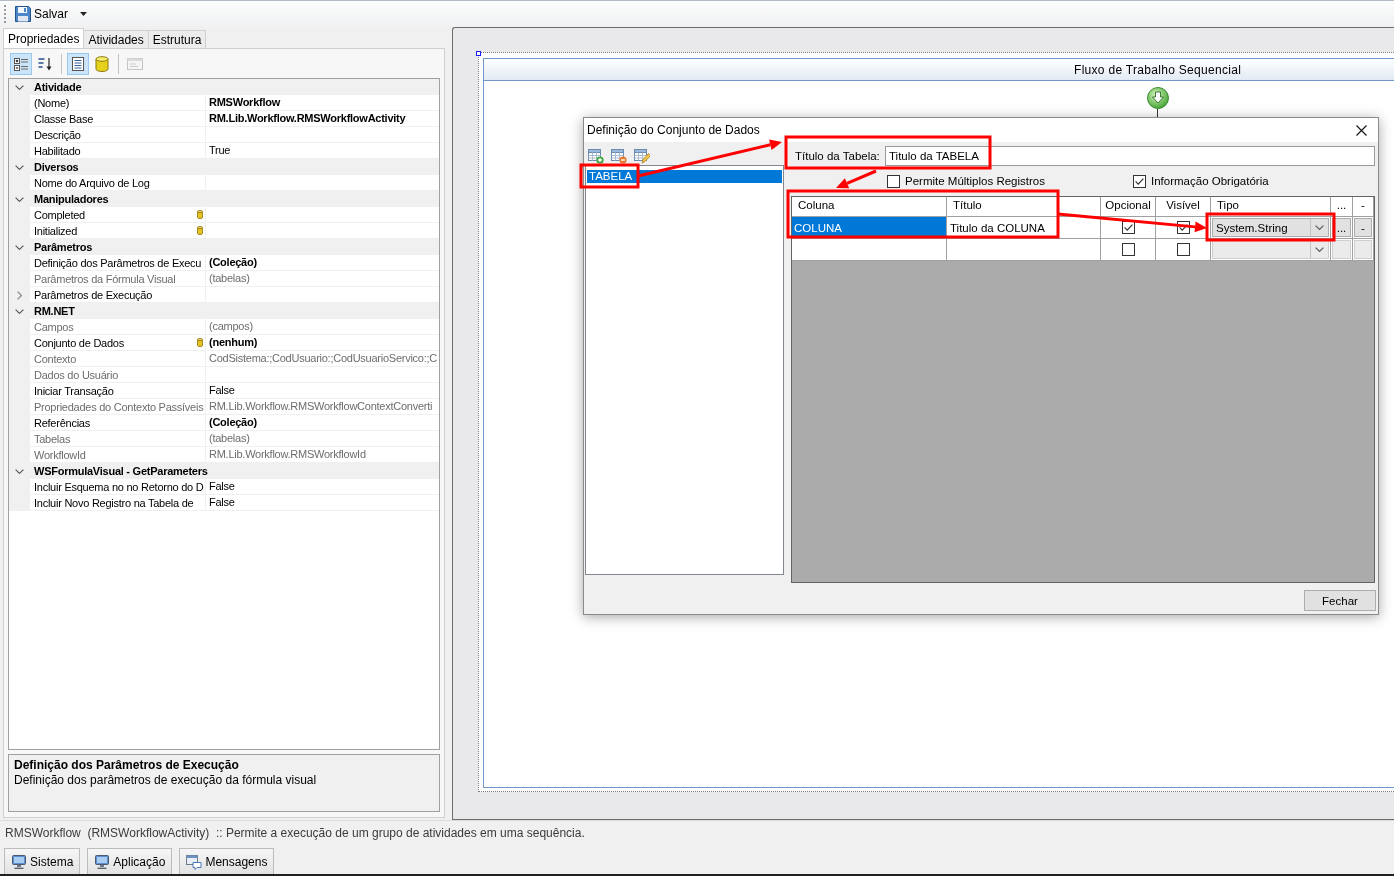  Describe the element at coordinates (54, 326) in the screenshot. I see `property-name: Campos` at that location.